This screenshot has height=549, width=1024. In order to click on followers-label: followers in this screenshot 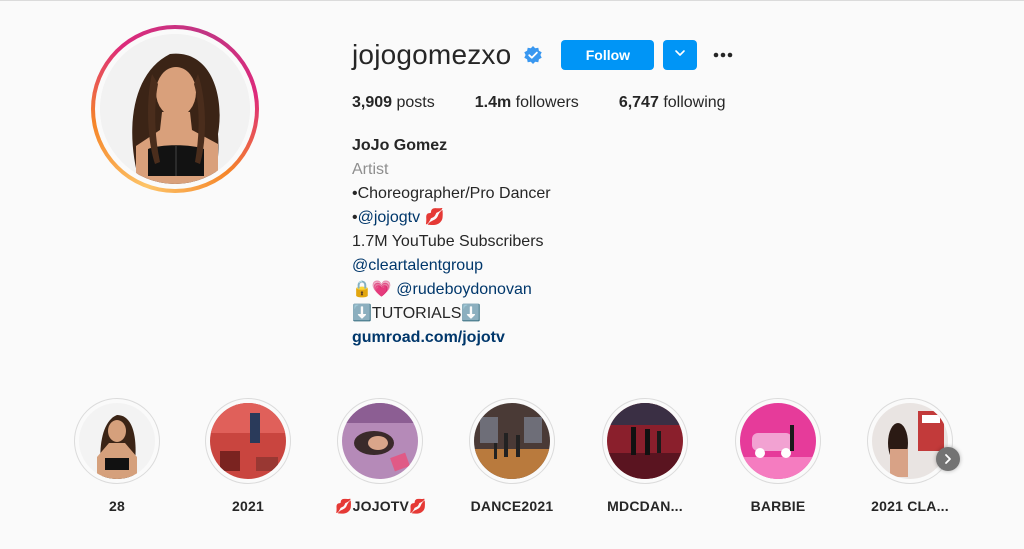, I will do `click(547, 102)`.